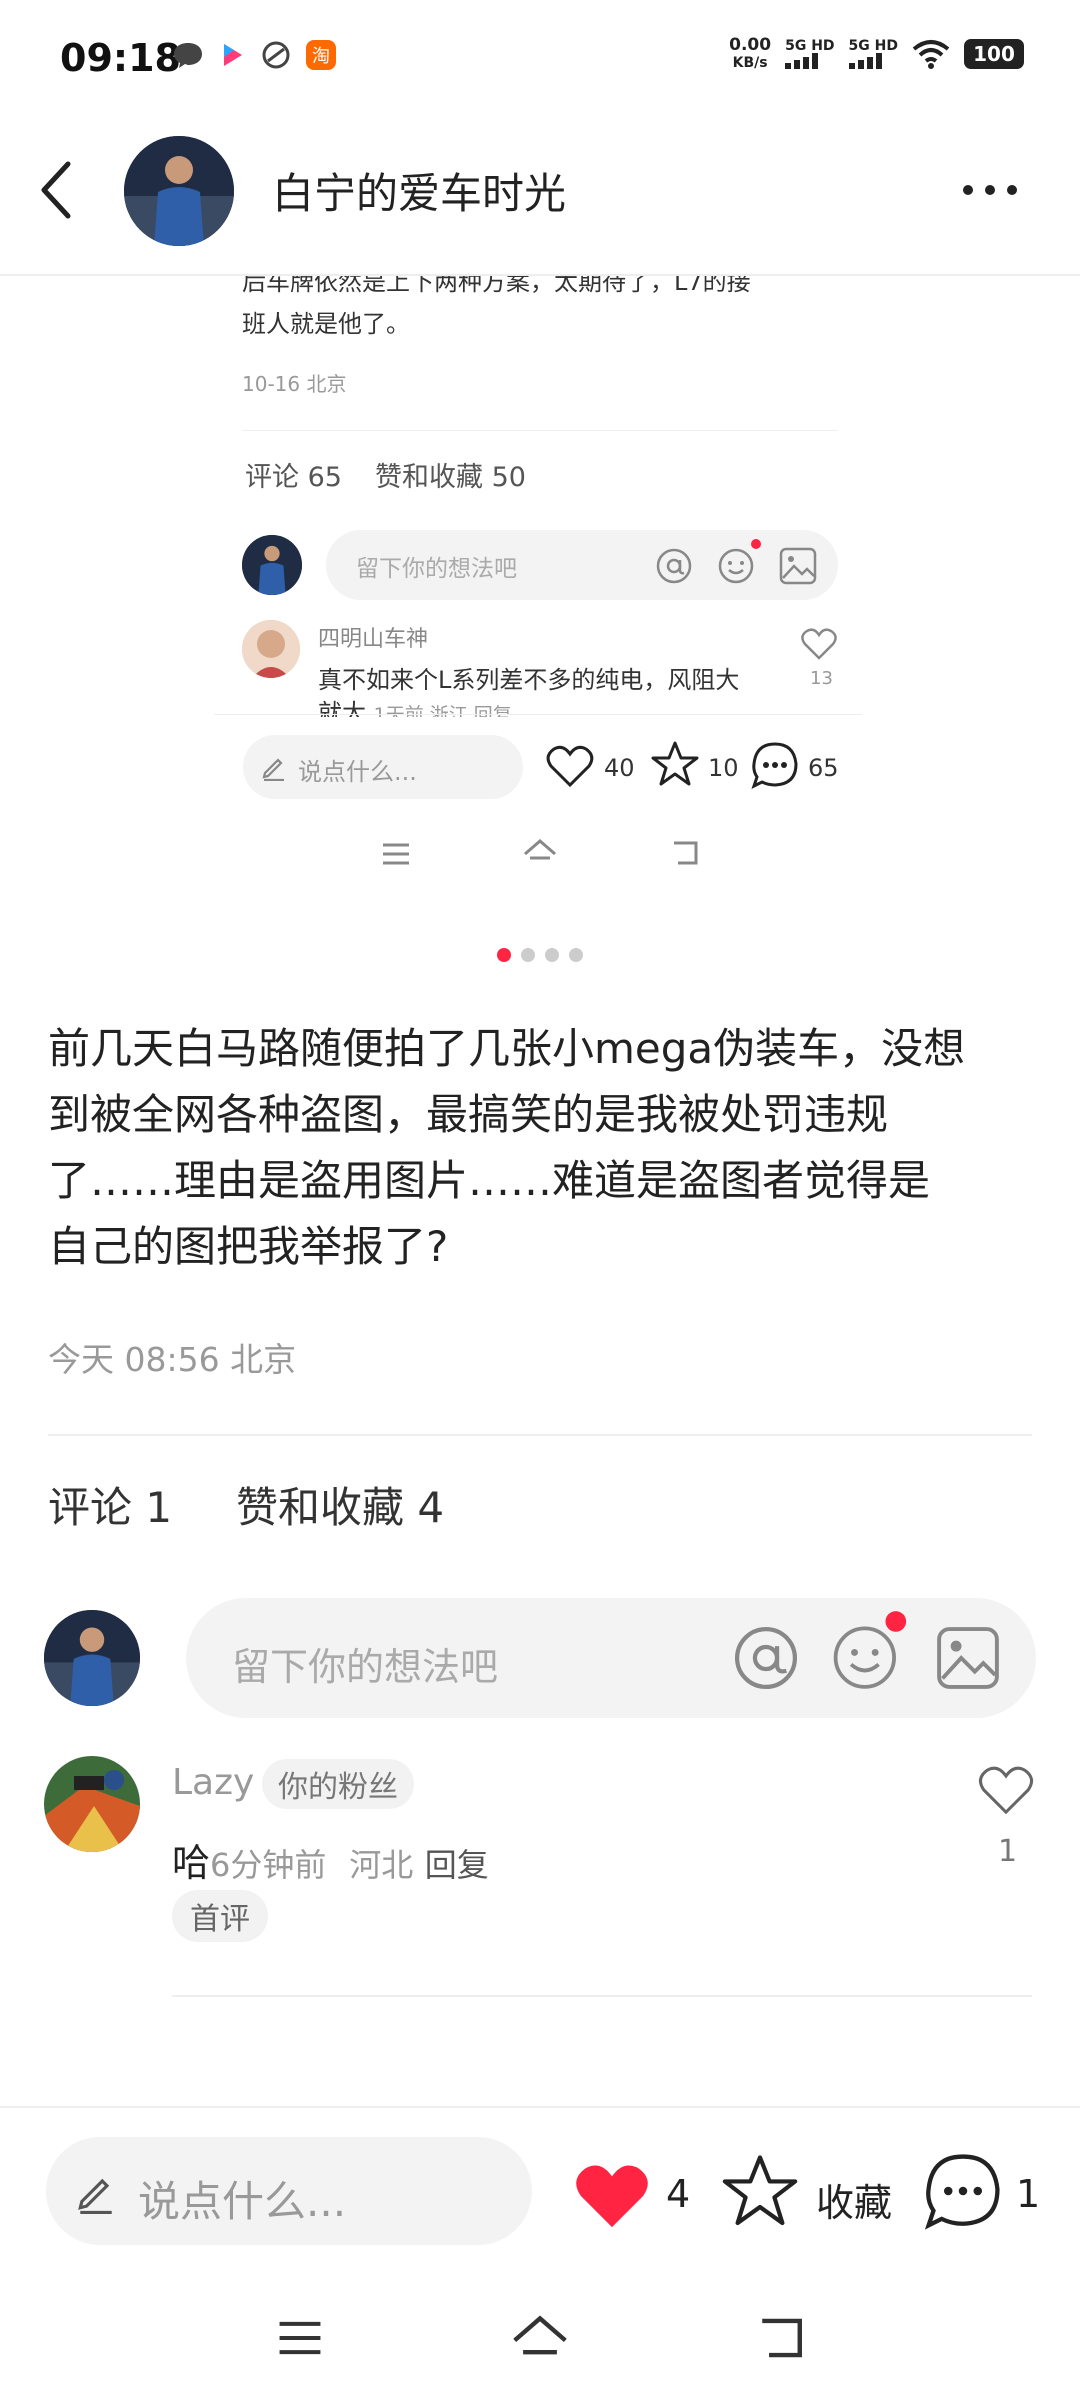 Image resolution: width=1080 pixels, height=2400 pixels. I want to click on embedded-body-line1: 后车牌依然是上下两种方案，太期待了，L7的接, so click(496, 282).